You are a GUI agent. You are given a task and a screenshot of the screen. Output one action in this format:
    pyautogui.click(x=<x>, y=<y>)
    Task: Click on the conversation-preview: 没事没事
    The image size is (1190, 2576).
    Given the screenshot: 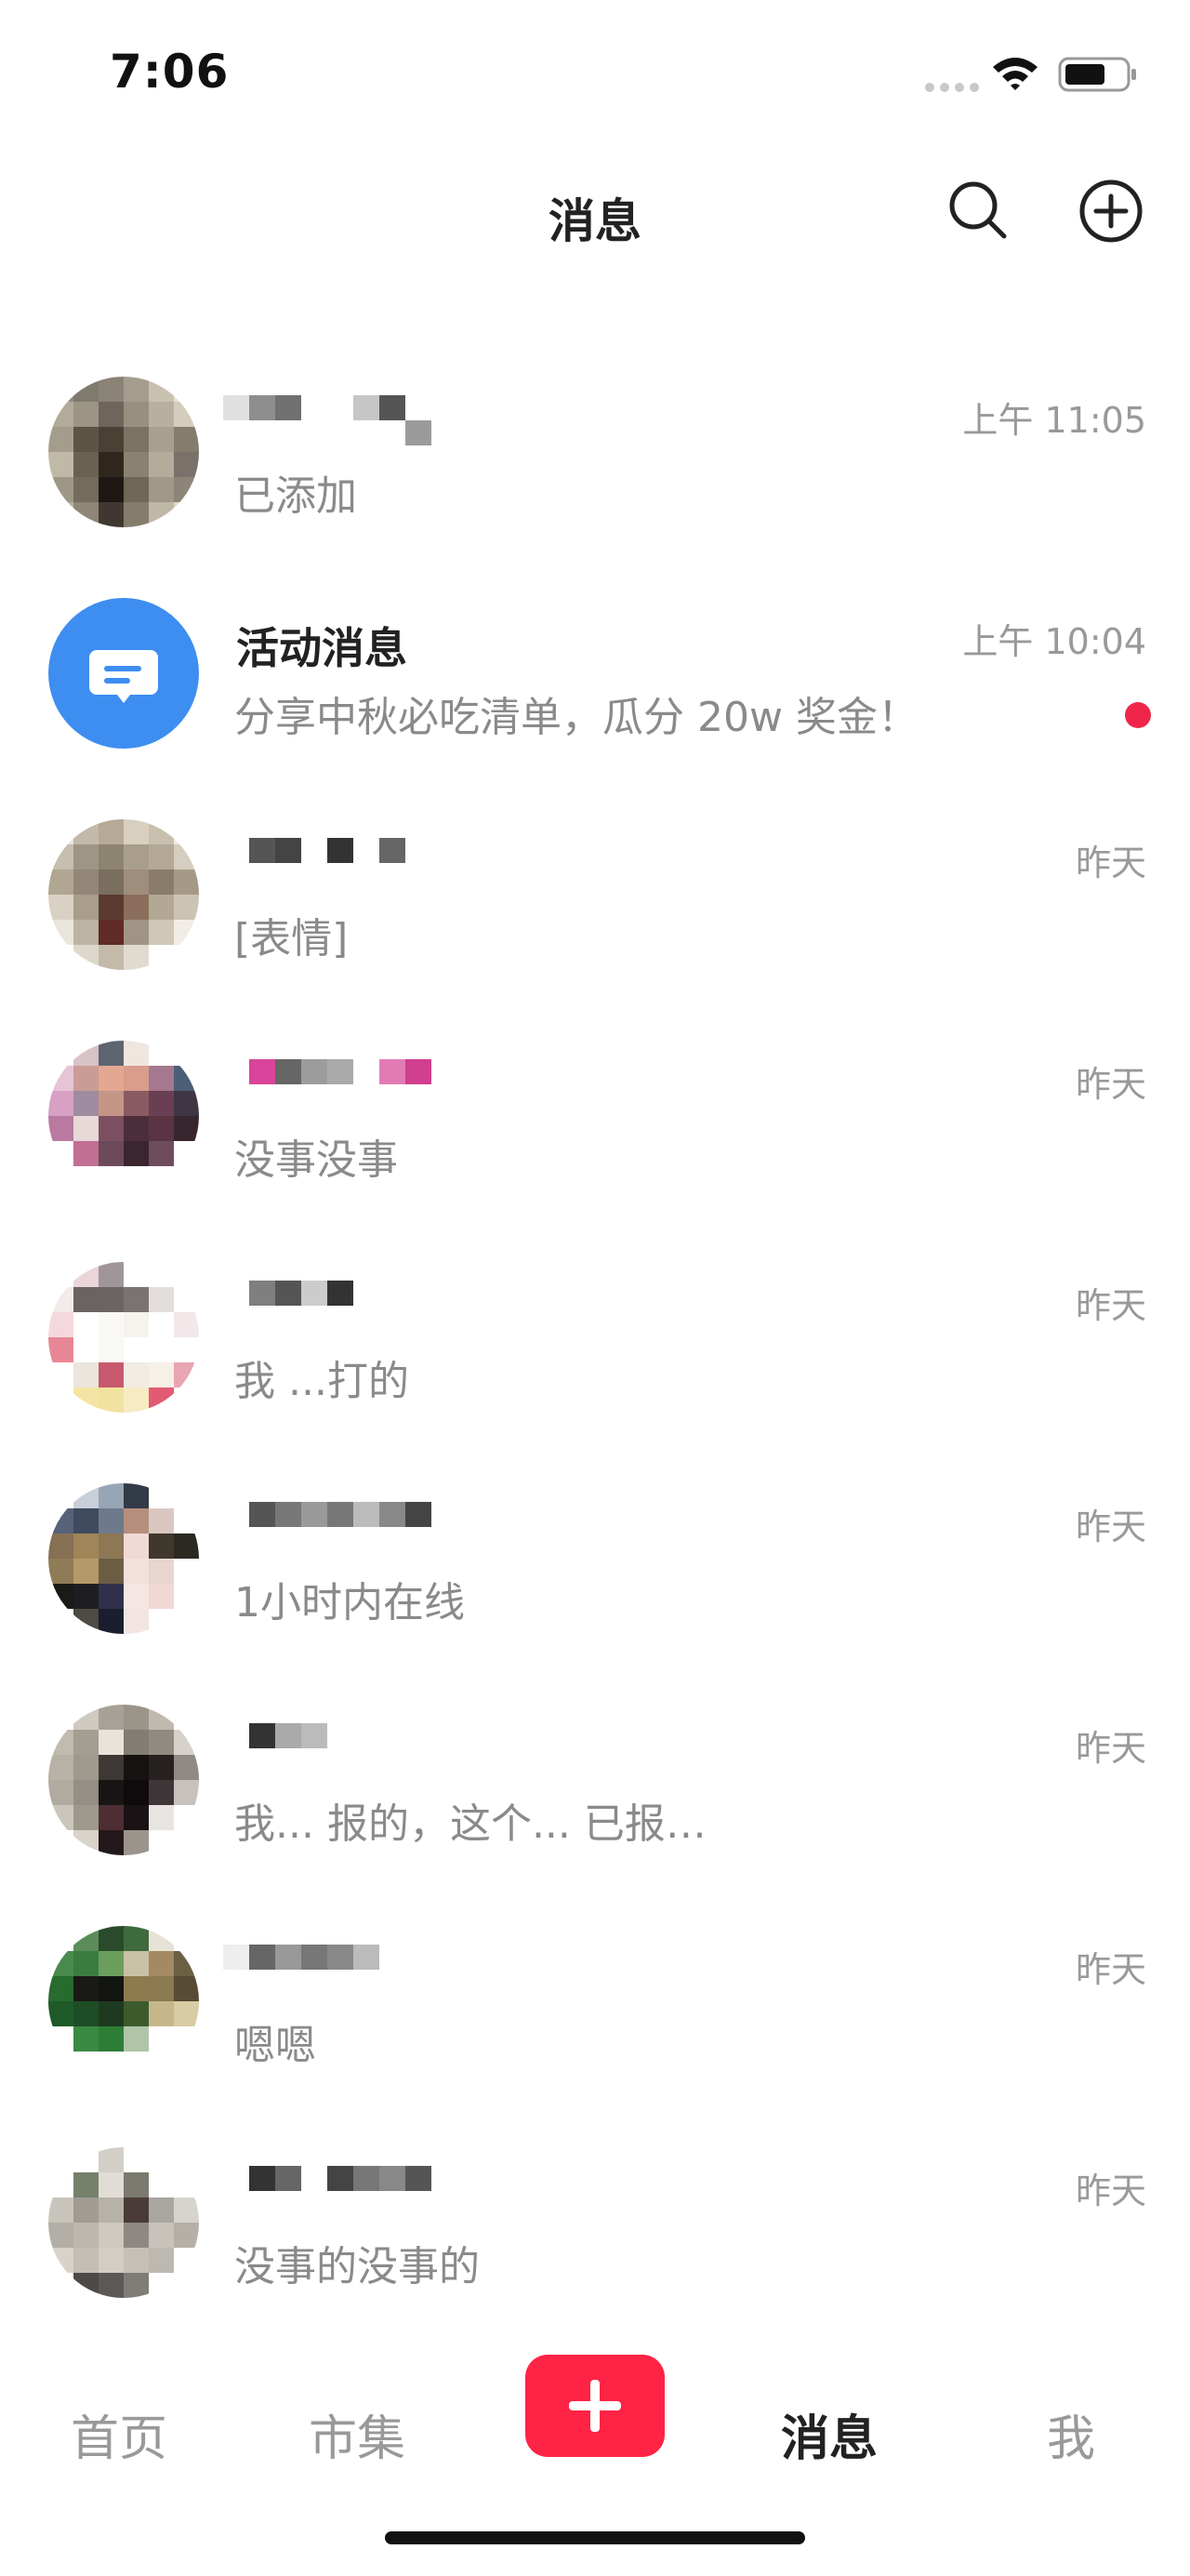 What is the action you would take?
    pyautogui.click(x=316, y=1160)
    